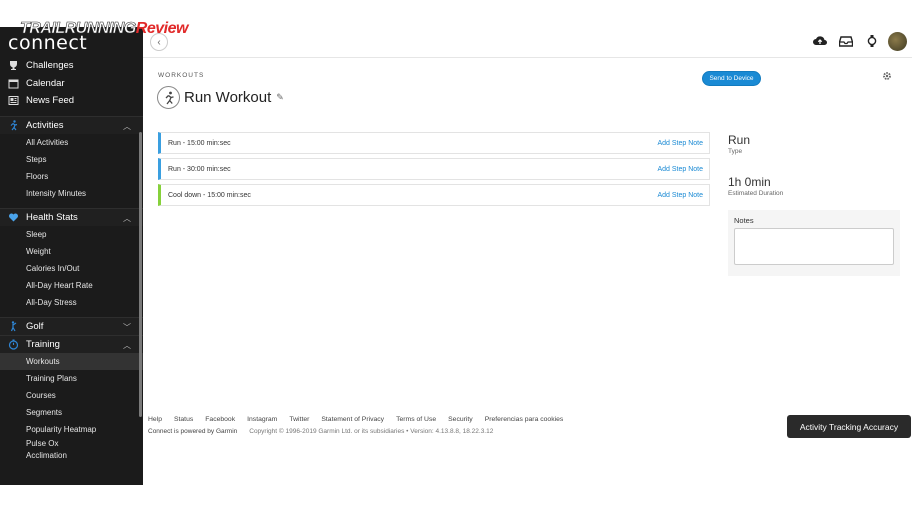 The image size is (912, 513). What do you see at coordinates (71, 159) in the screenshot?
I see `sidebar-item-steps: Steps` at bounding box center [71, 159].